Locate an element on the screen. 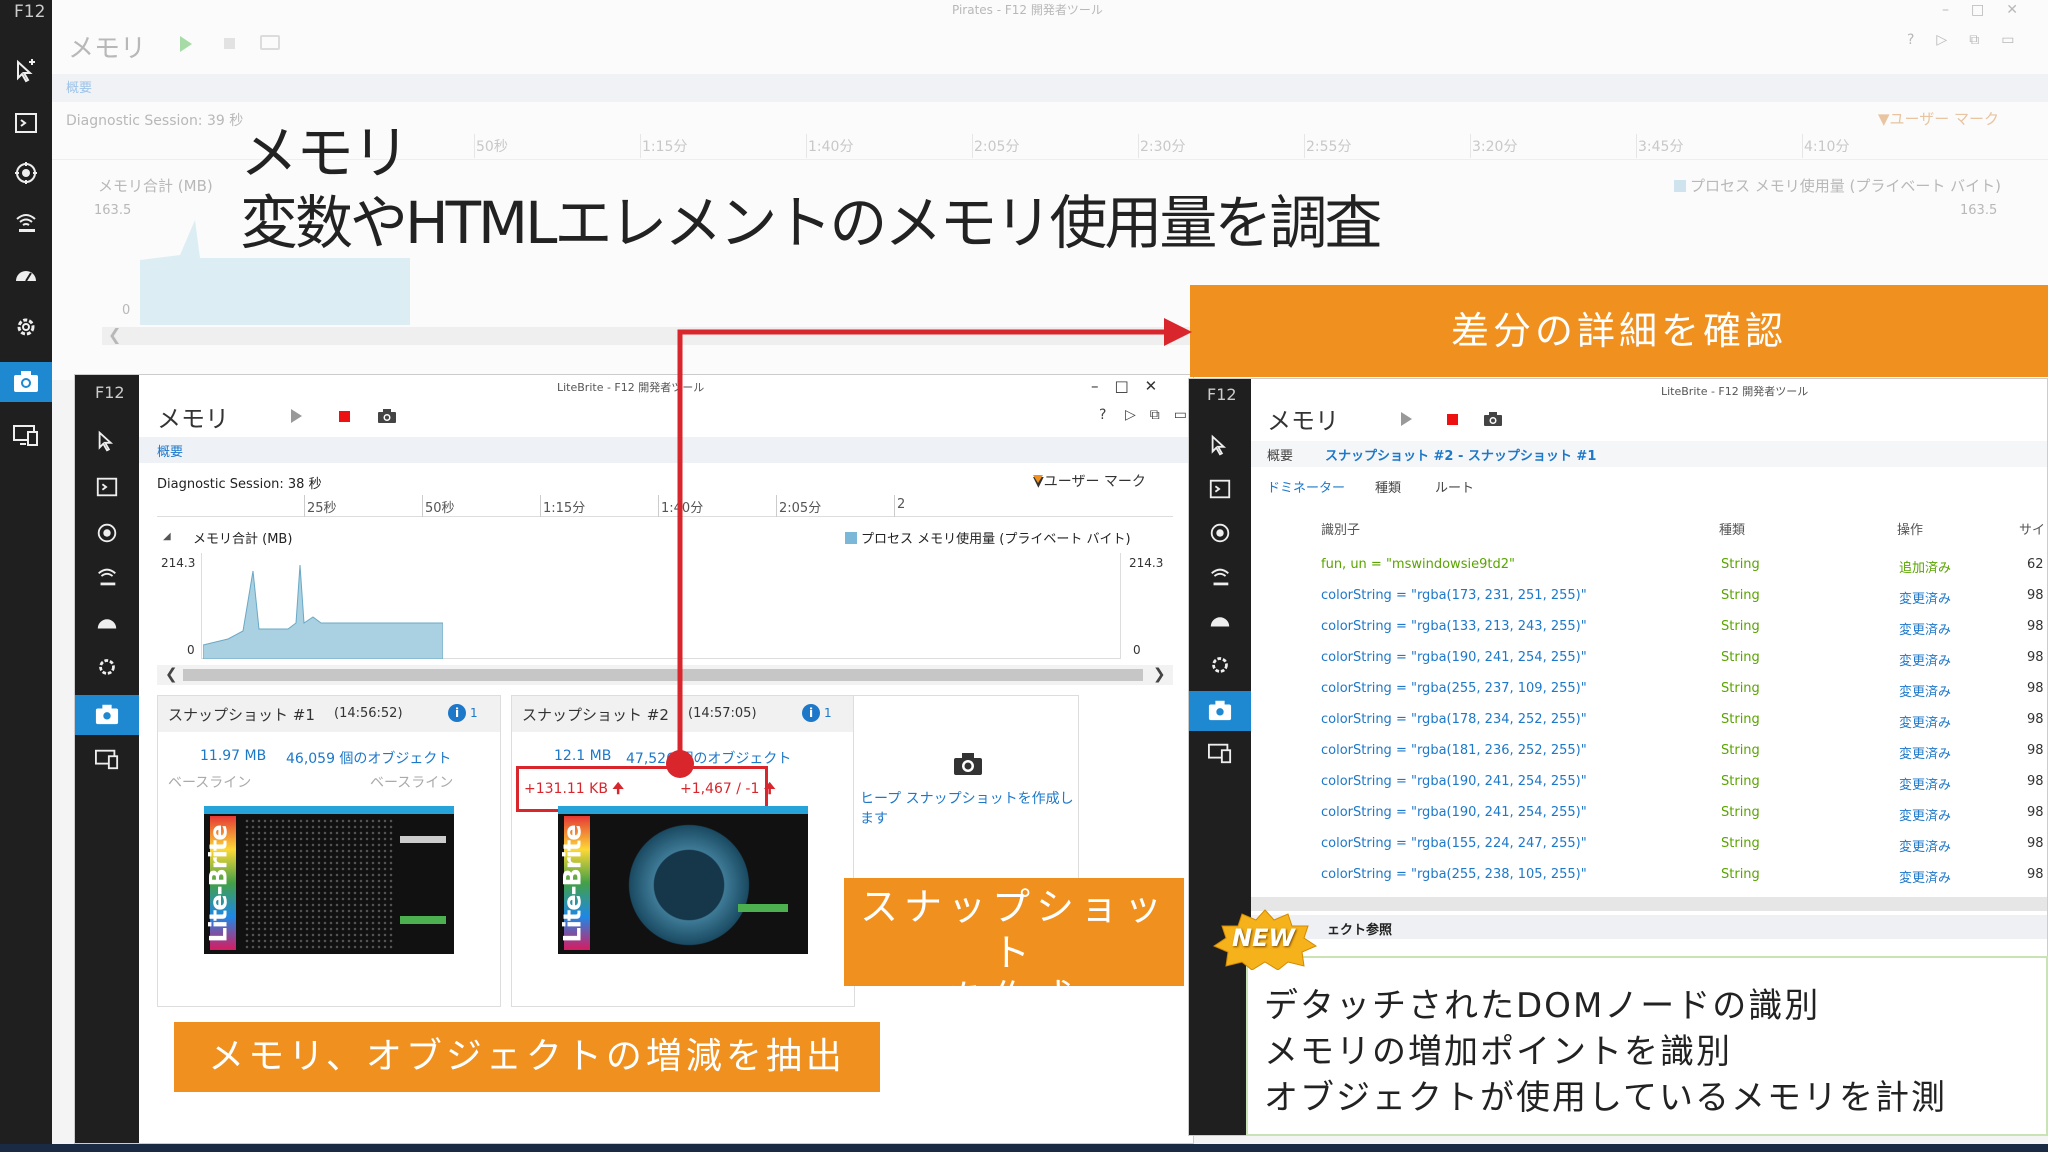 The image size is (2048, 1152). feature-item-1: デタッチされたDOMノードの識別 is located at coordinates (1542, 1006).